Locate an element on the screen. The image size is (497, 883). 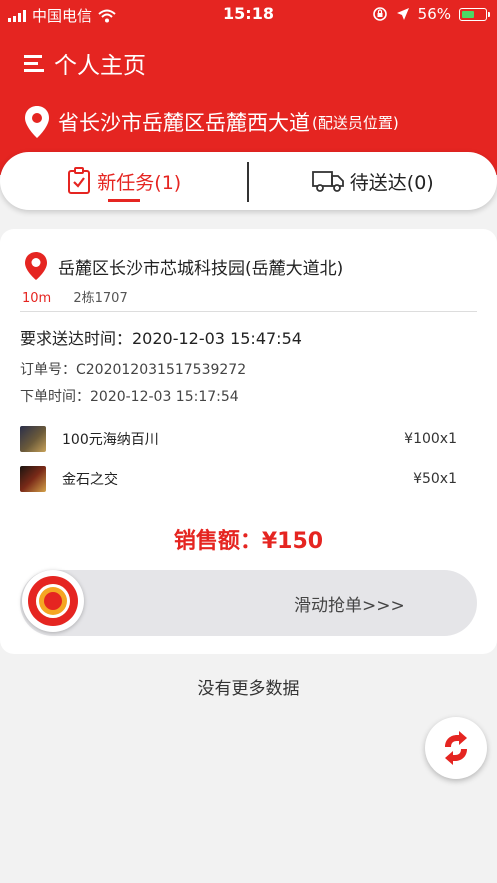
page-title: 个人主页 is located at coordinates (100, 66).